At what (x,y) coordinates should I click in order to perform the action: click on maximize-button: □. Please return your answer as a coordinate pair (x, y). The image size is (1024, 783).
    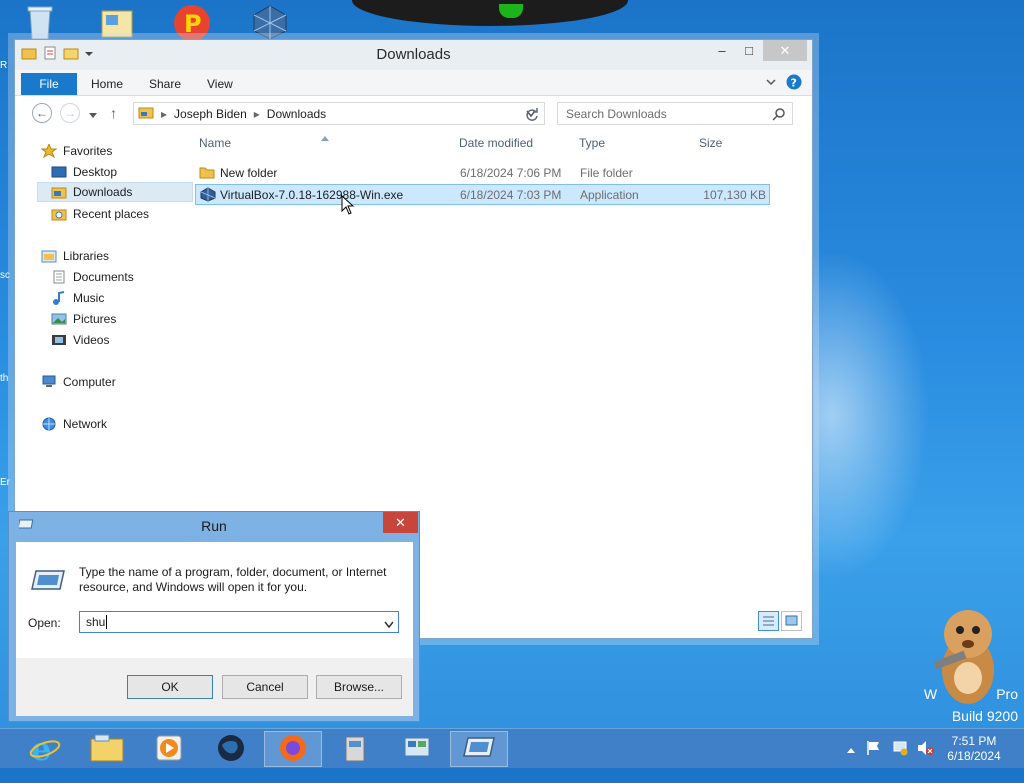
    Looking at the image, I should click on (749, 50).